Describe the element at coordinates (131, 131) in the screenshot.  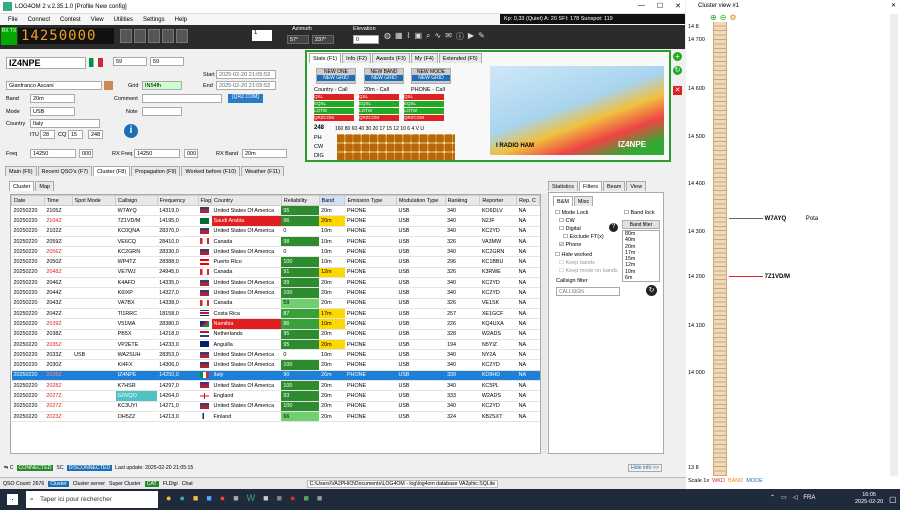
I see `info-circle-icon: i` at that location.